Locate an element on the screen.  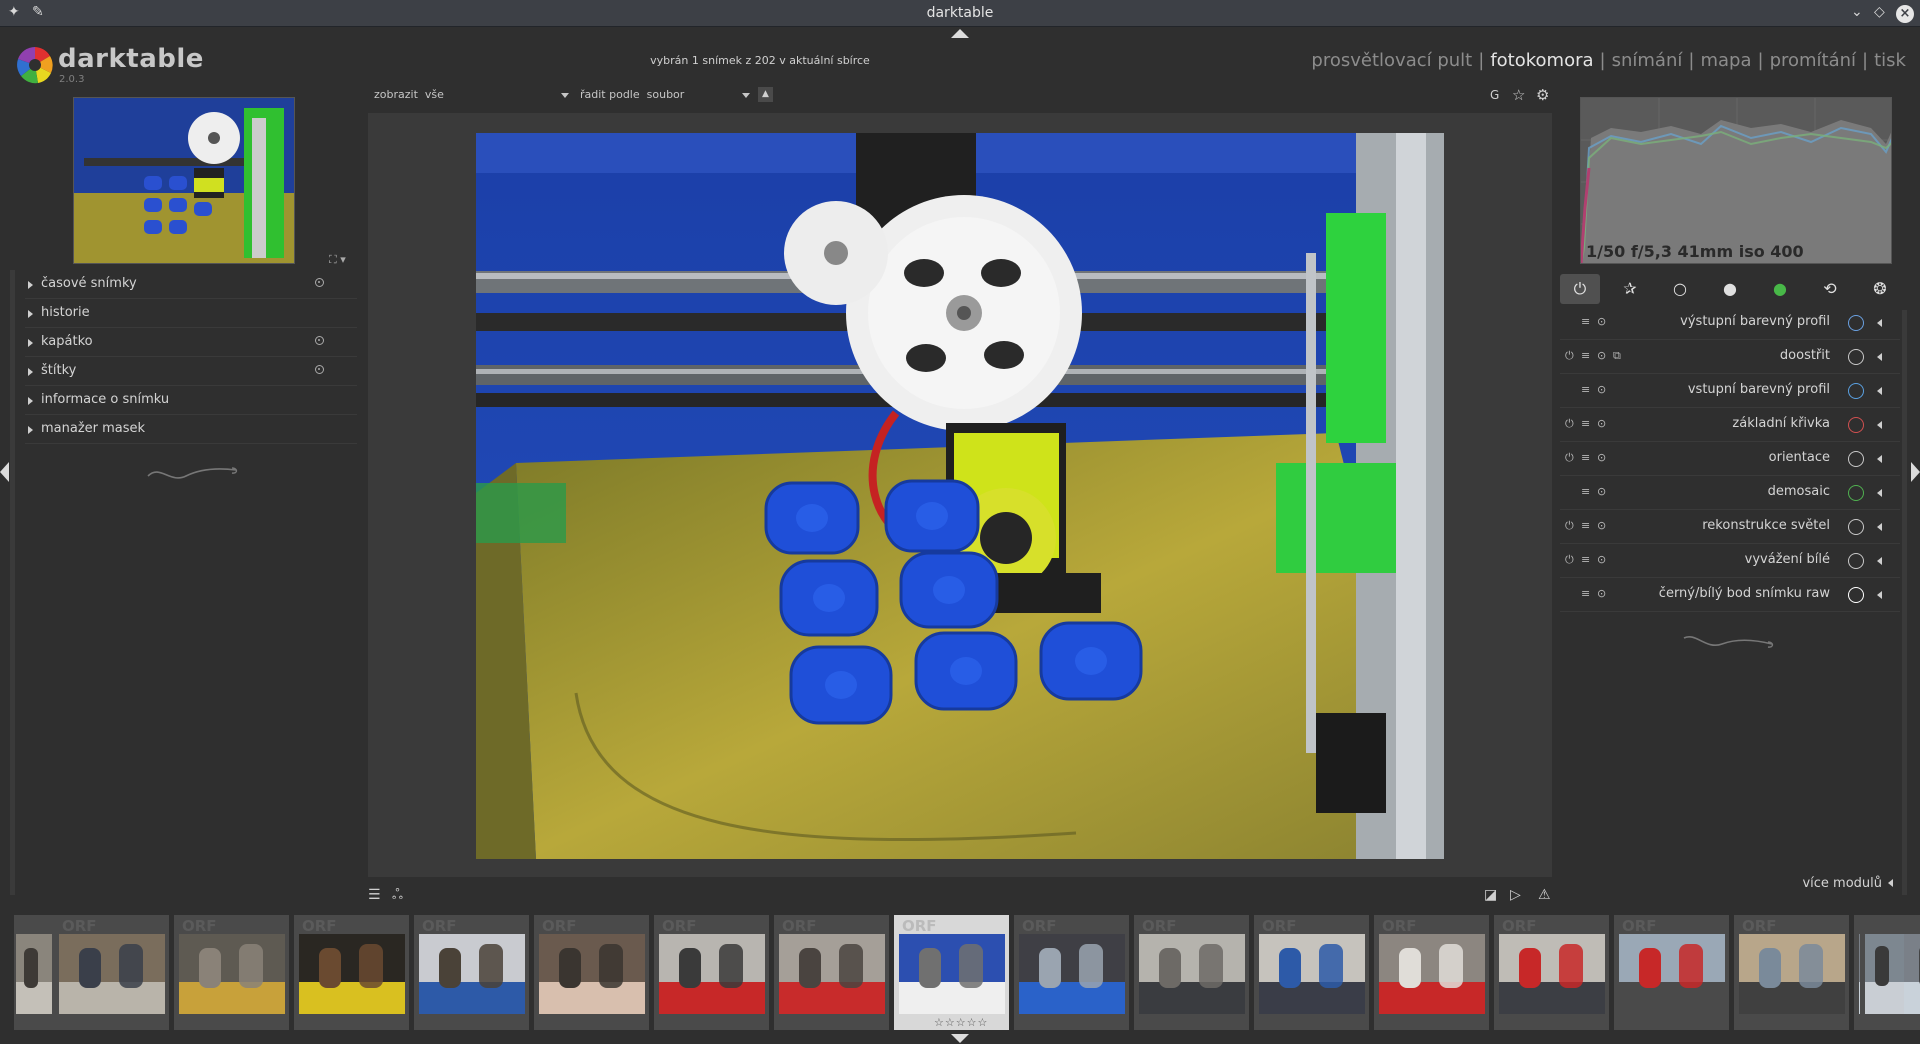
left-module-2: kapátko is located at coordinates (191, 342).